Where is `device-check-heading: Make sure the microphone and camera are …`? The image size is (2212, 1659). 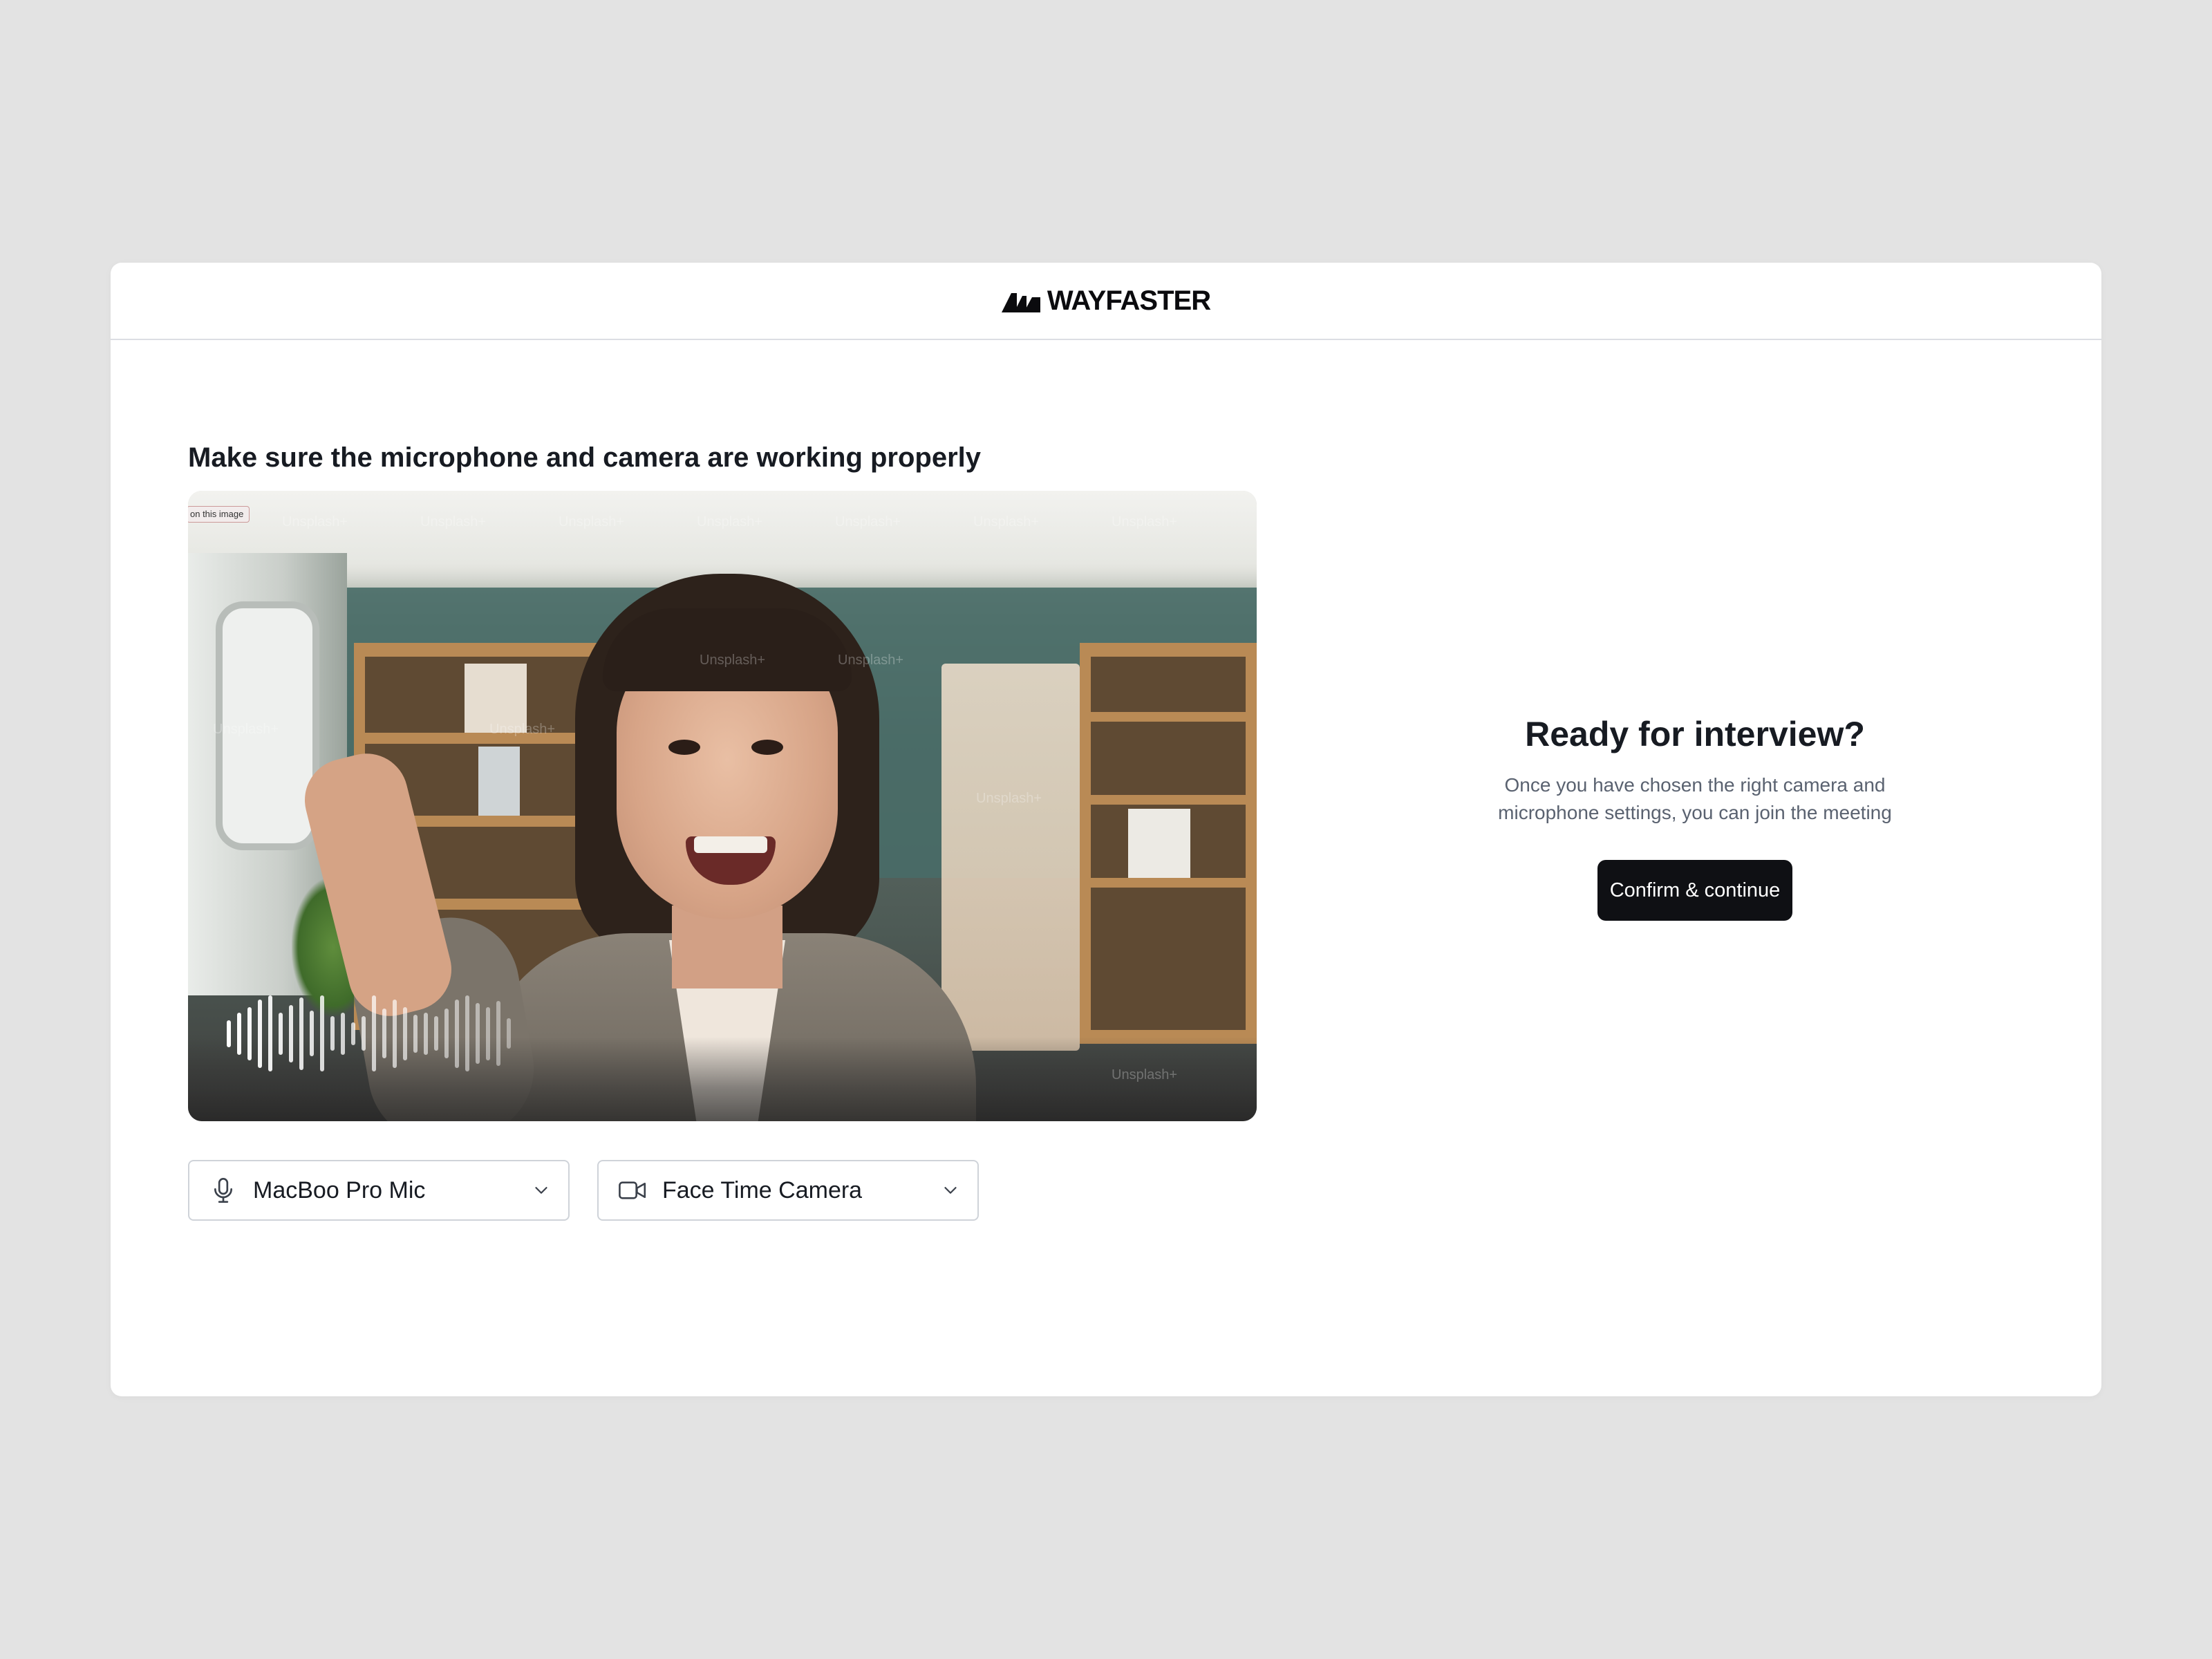
device-check-heading: Make sure the microphone and camera are … is located at coordinates (585, 458).